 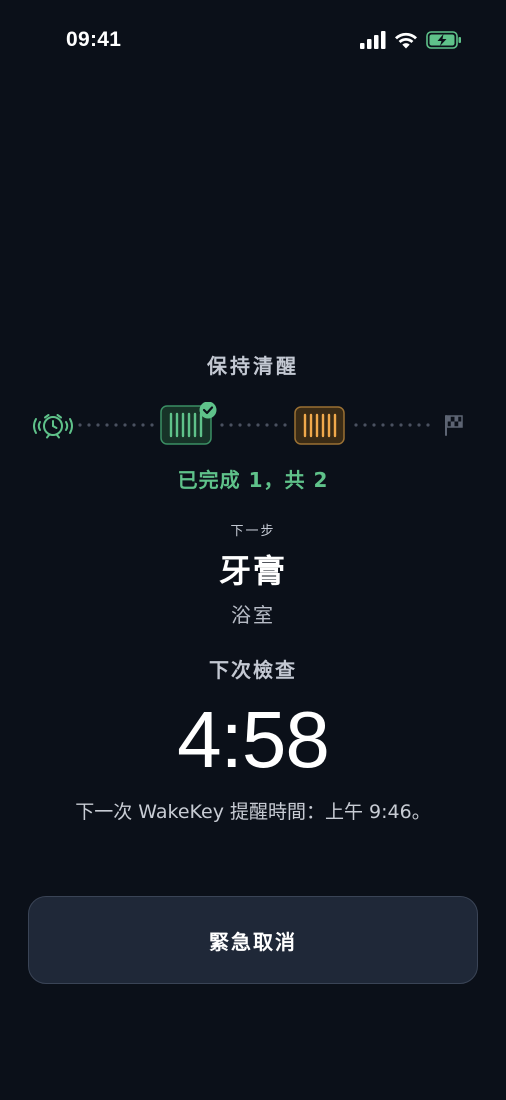 I want to click on dotted-connector, so click(x=254, y=425).